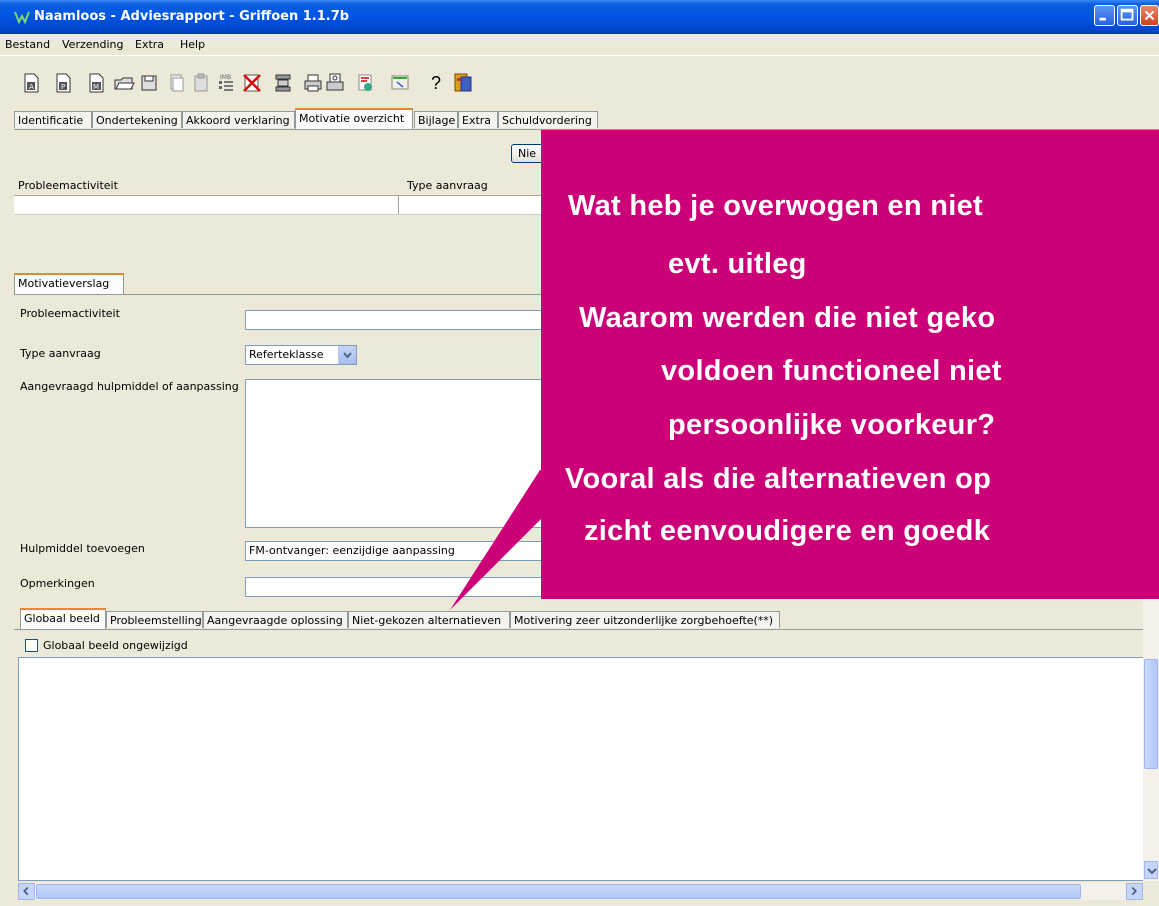 Image resolution: width=1159 pixels, height=906 pixels. I want to click on type-aanvraag-select: Referteklasse, so click(301, 355).